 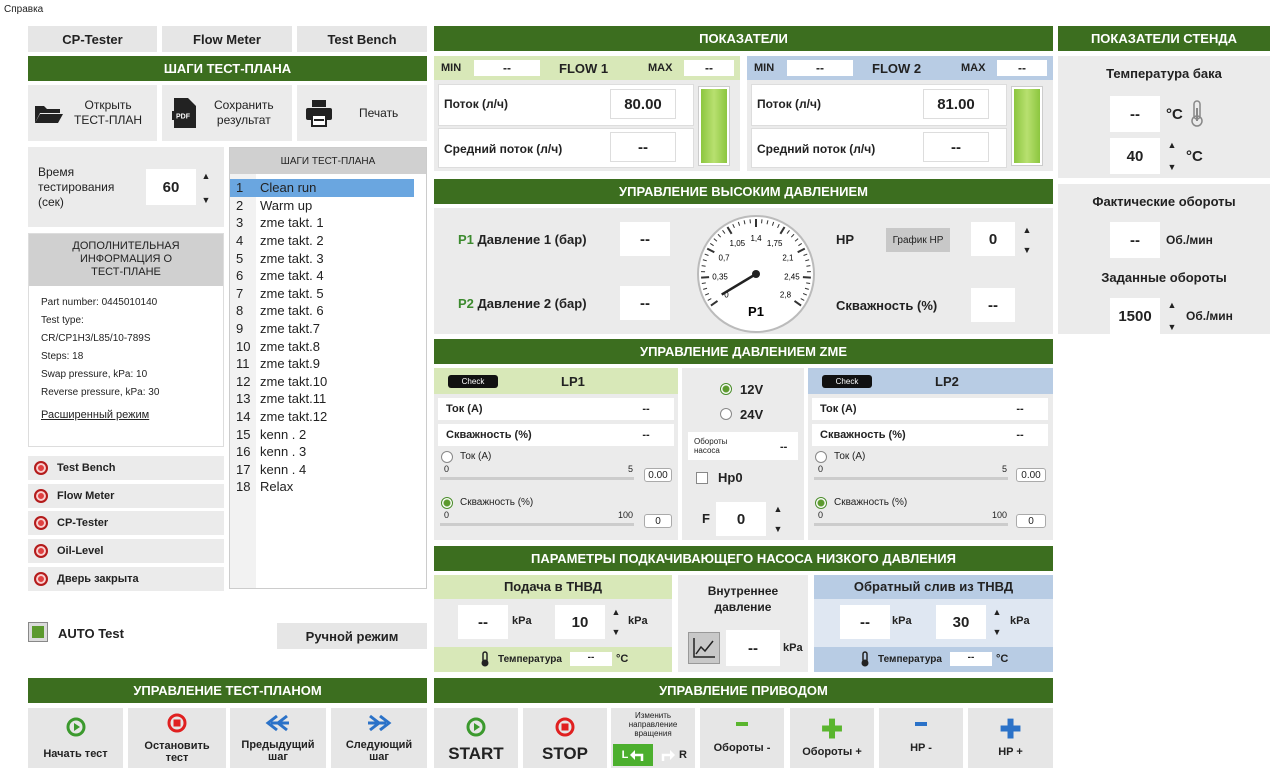 What do you see at coordinates (293, 399) in the screenshot?
I see `step-name: zme takt.11` at bounding box center [293, 399].